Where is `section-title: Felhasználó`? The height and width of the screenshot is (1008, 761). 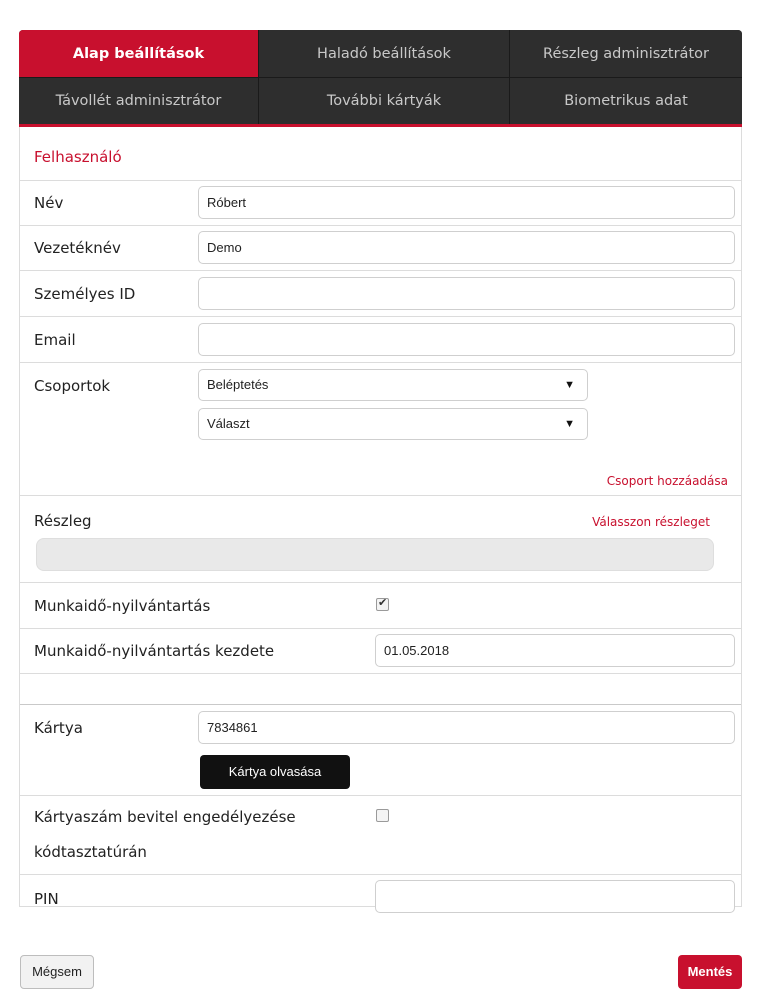
section-title: Felhasználó is located at coordinates (78, 157).